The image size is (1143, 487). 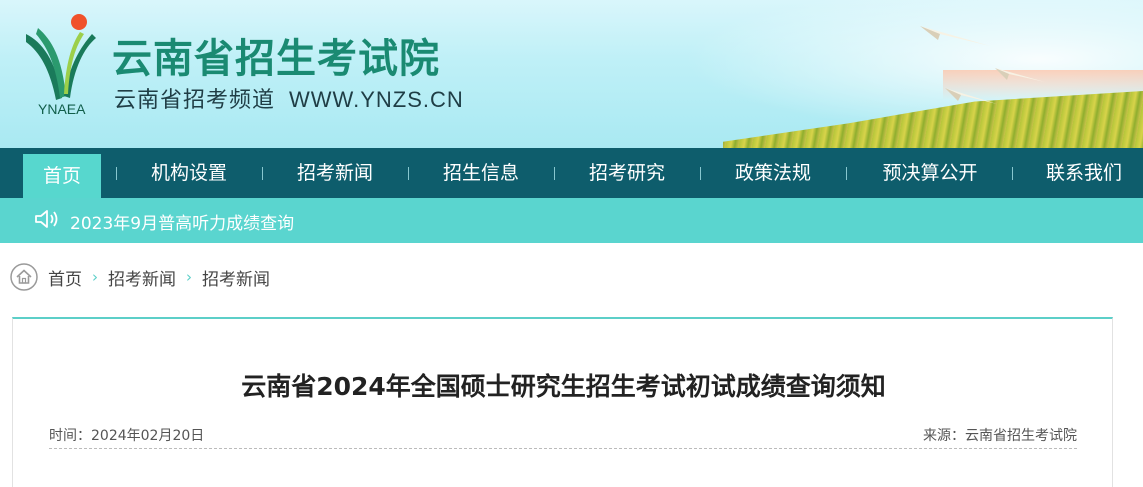 I want to click on nav-item-home: 首页, so click(x=62, y=176).